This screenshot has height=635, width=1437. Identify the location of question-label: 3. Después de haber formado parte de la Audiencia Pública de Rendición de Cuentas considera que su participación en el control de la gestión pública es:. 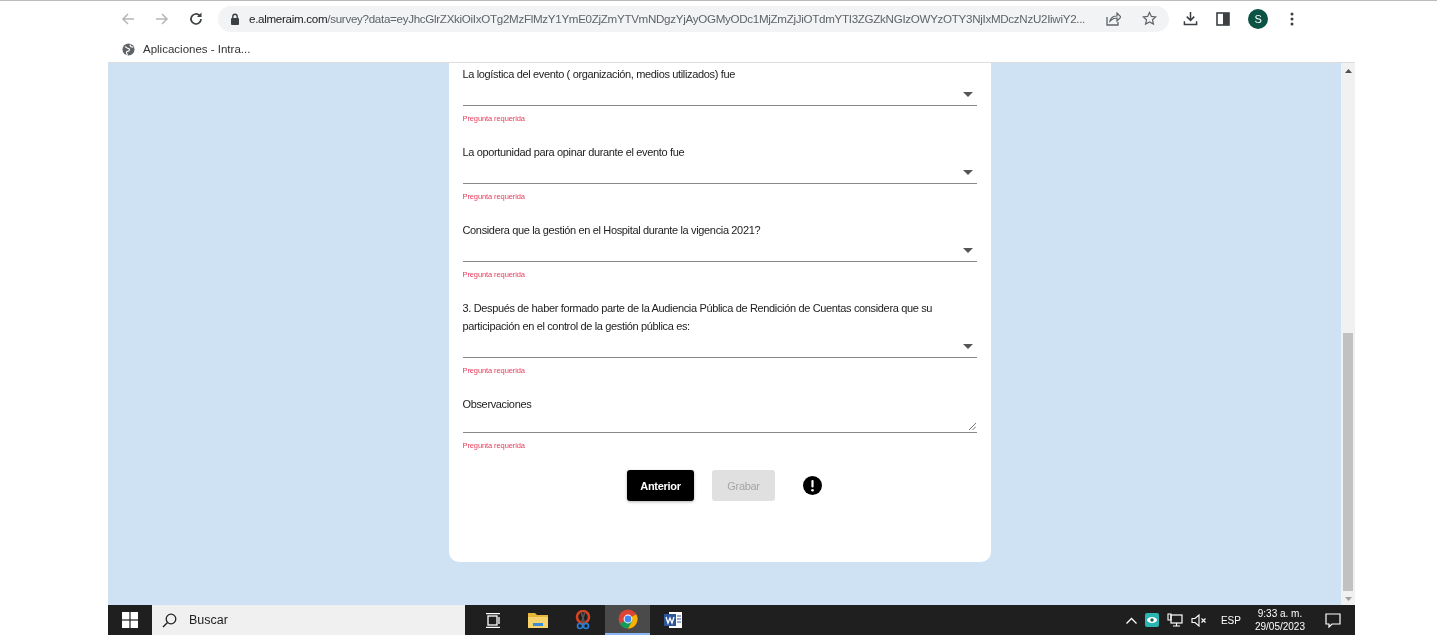
(698, 317).